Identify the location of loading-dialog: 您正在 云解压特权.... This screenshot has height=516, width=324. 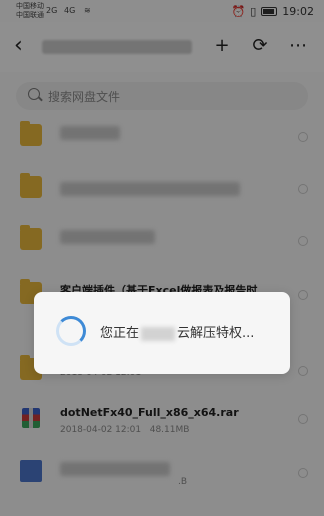
(162, 333).